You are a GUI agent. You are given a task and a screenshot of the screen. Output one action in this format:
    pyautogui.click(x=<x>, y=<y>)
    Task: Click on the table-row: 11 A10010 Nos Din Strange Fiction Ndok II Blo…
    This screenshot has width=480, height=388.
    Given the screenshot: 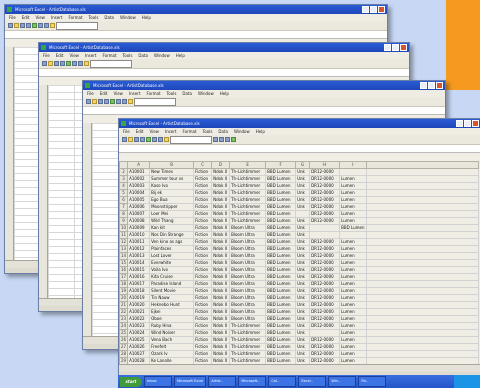 What is the action you would take?
    pyautogui.click(x=299, y=235)
    